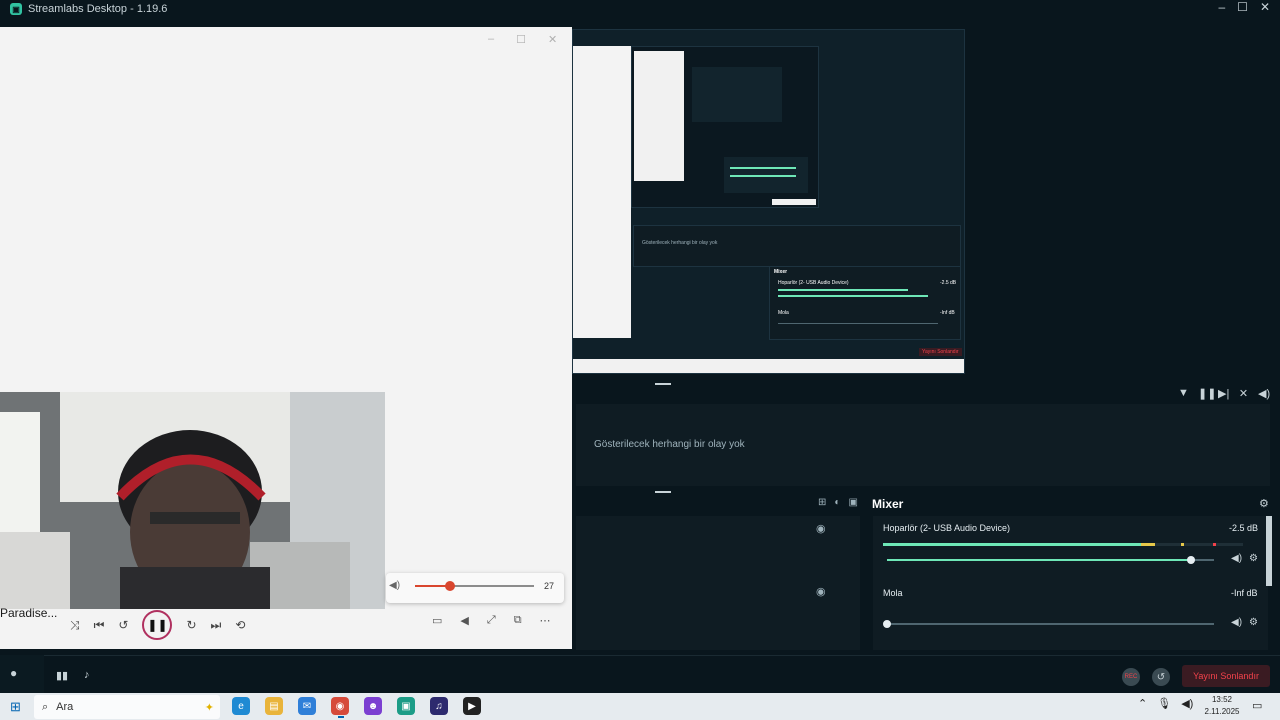 The image size is (1280, 720). What do you see at coordinates (209, 707) in the screenshot?
I see `copilot-sparkle-icon: ✦` at bounding box center [209, 707].